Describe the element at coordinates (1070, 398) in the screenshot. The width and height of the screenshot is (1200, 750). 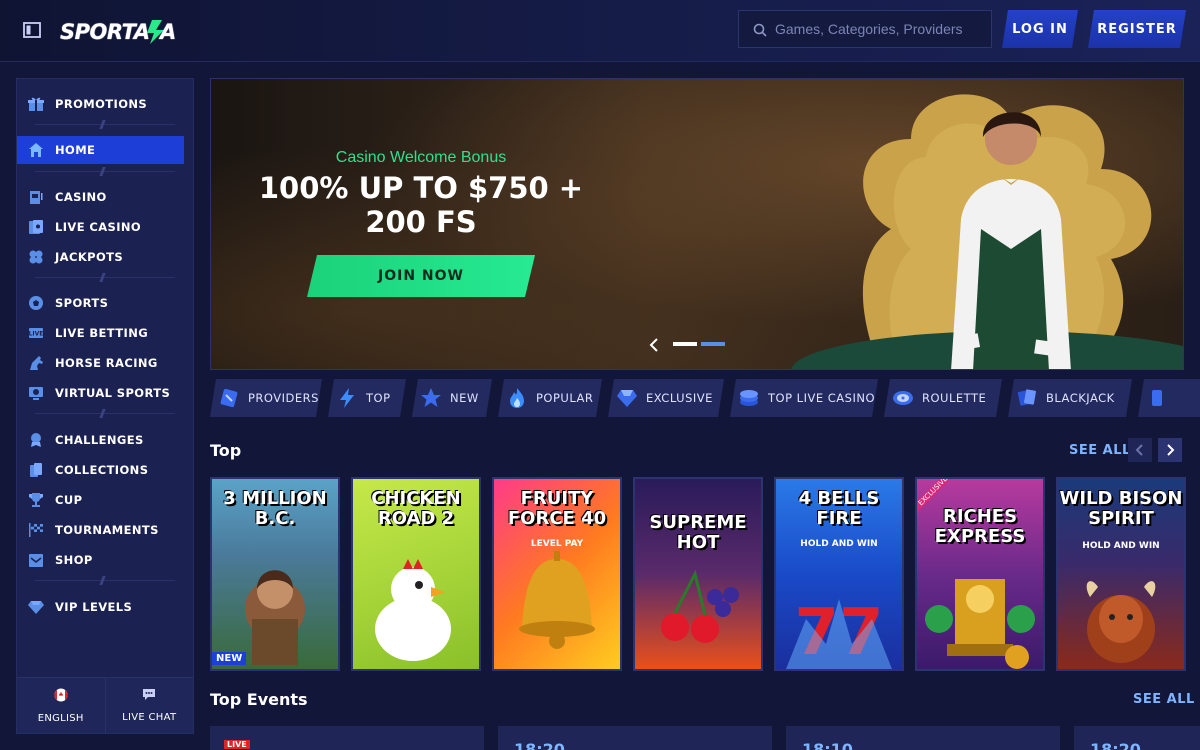
I see `category-blackjack: BLACKJACK` at that location.